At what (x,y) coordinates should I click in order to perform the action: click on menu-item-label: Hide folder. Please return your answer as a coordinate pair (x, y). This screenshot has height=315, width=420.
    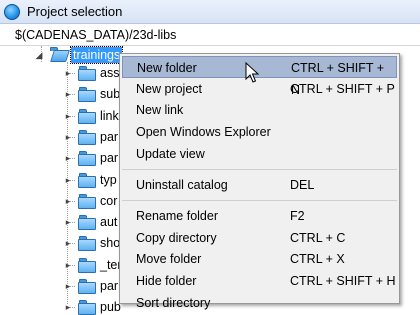
    Looking at the image, I should click on (166, 281).